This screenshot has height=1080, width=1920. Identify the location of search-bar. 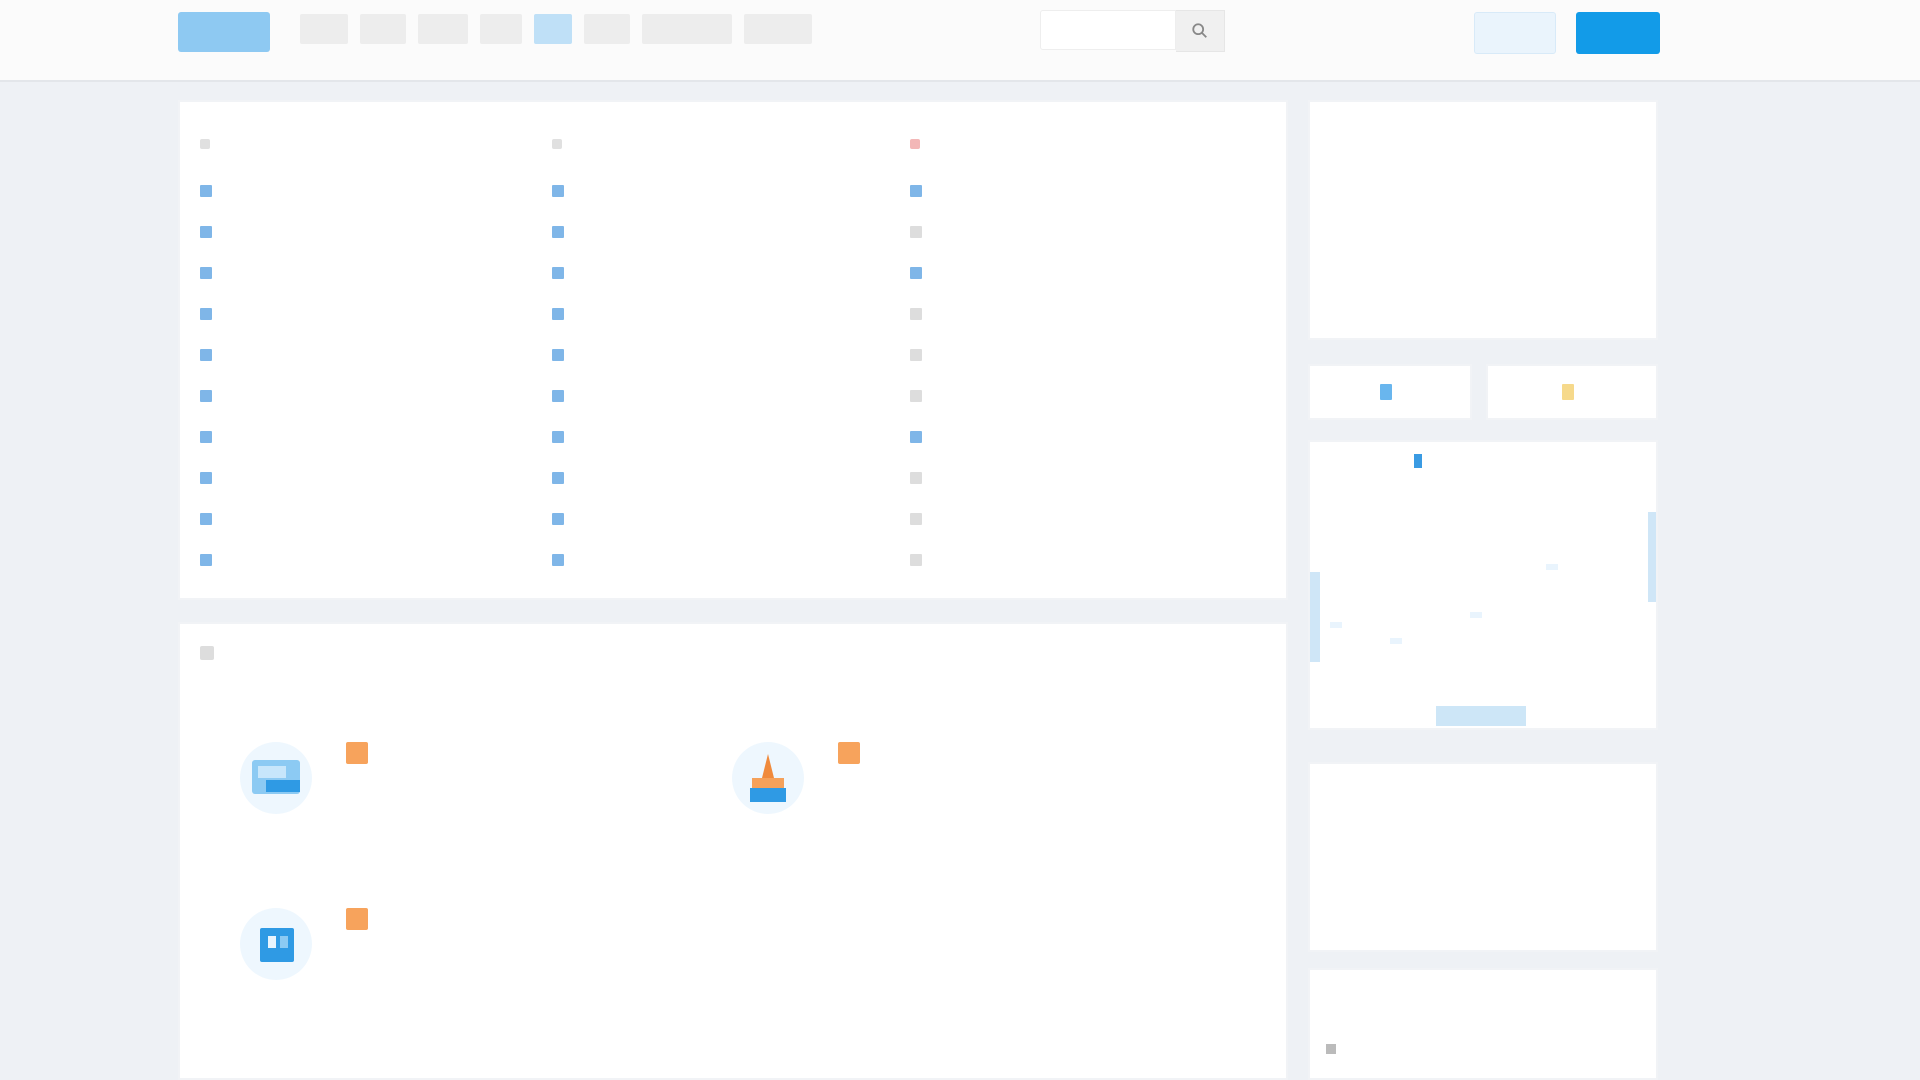
(1132, 31).